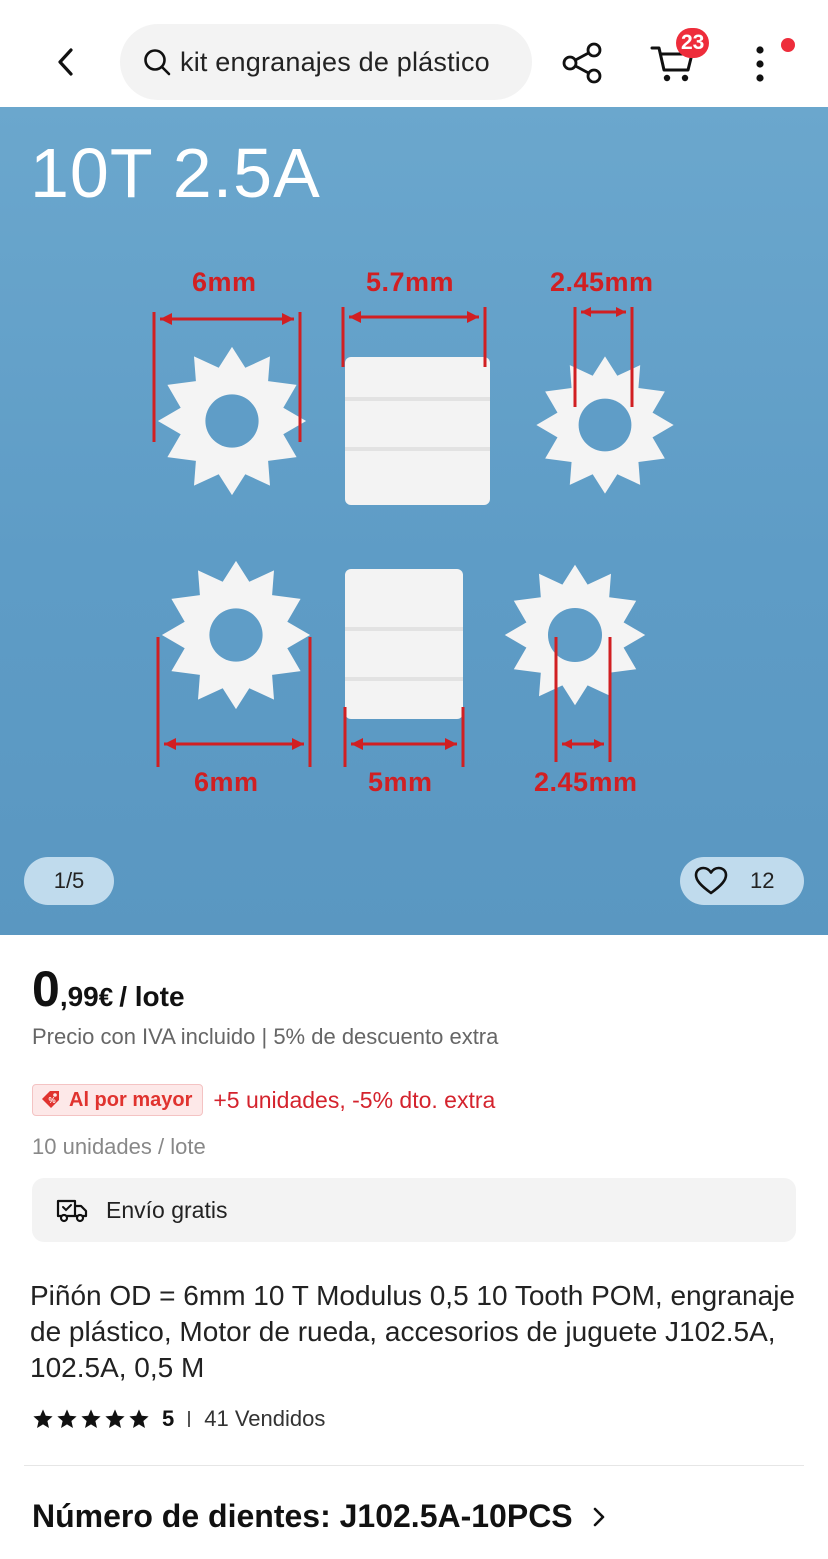  I want to click on rating-row: 5 41 Vendidos, so click(178, 1419).